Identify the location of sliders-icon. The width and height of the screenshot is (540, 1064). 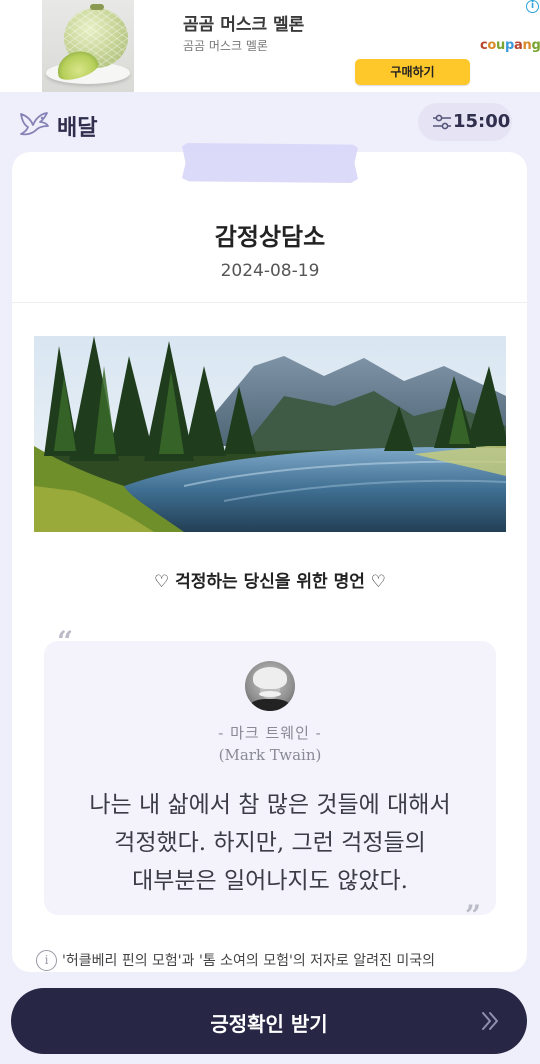
(442, 122).